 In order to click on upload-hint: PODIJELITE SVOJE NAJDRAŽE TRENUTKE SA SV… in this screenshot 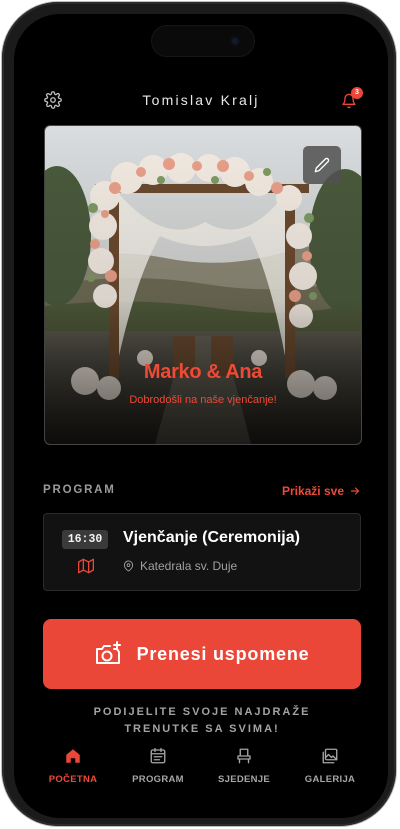, I will do `click(202, 720)`.